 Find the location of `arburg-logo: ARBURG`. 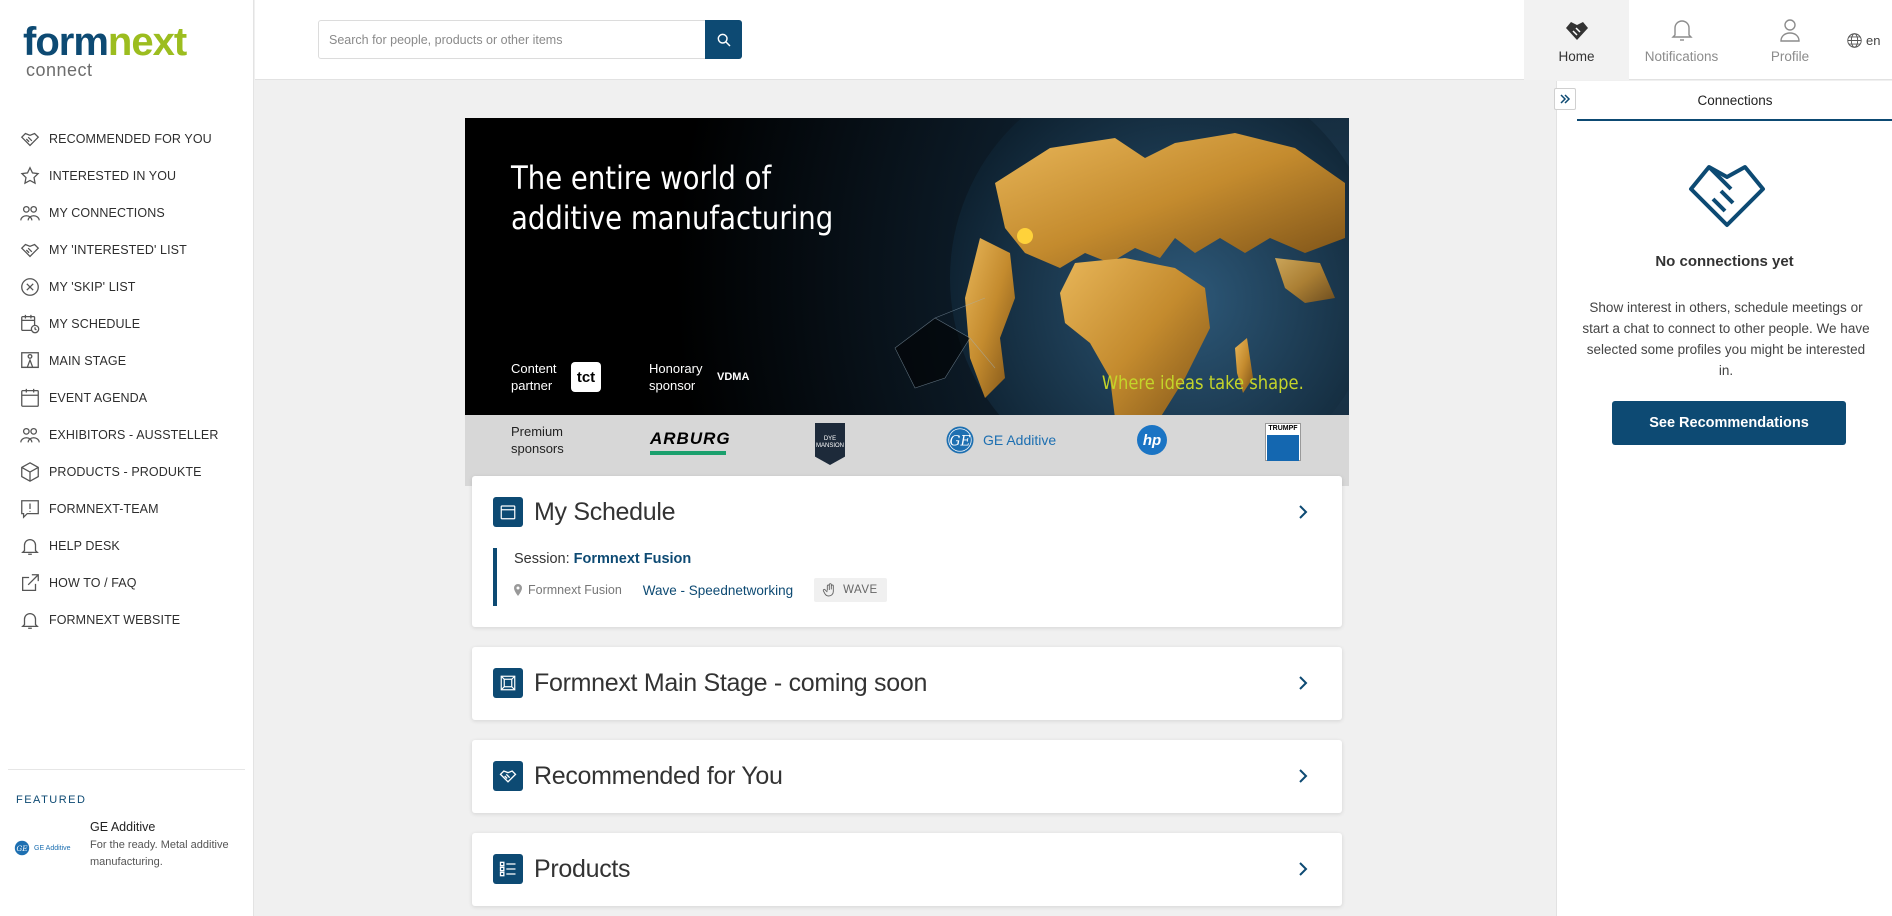

arburg-logo: ARBURG is located at coordinates (690, 438).